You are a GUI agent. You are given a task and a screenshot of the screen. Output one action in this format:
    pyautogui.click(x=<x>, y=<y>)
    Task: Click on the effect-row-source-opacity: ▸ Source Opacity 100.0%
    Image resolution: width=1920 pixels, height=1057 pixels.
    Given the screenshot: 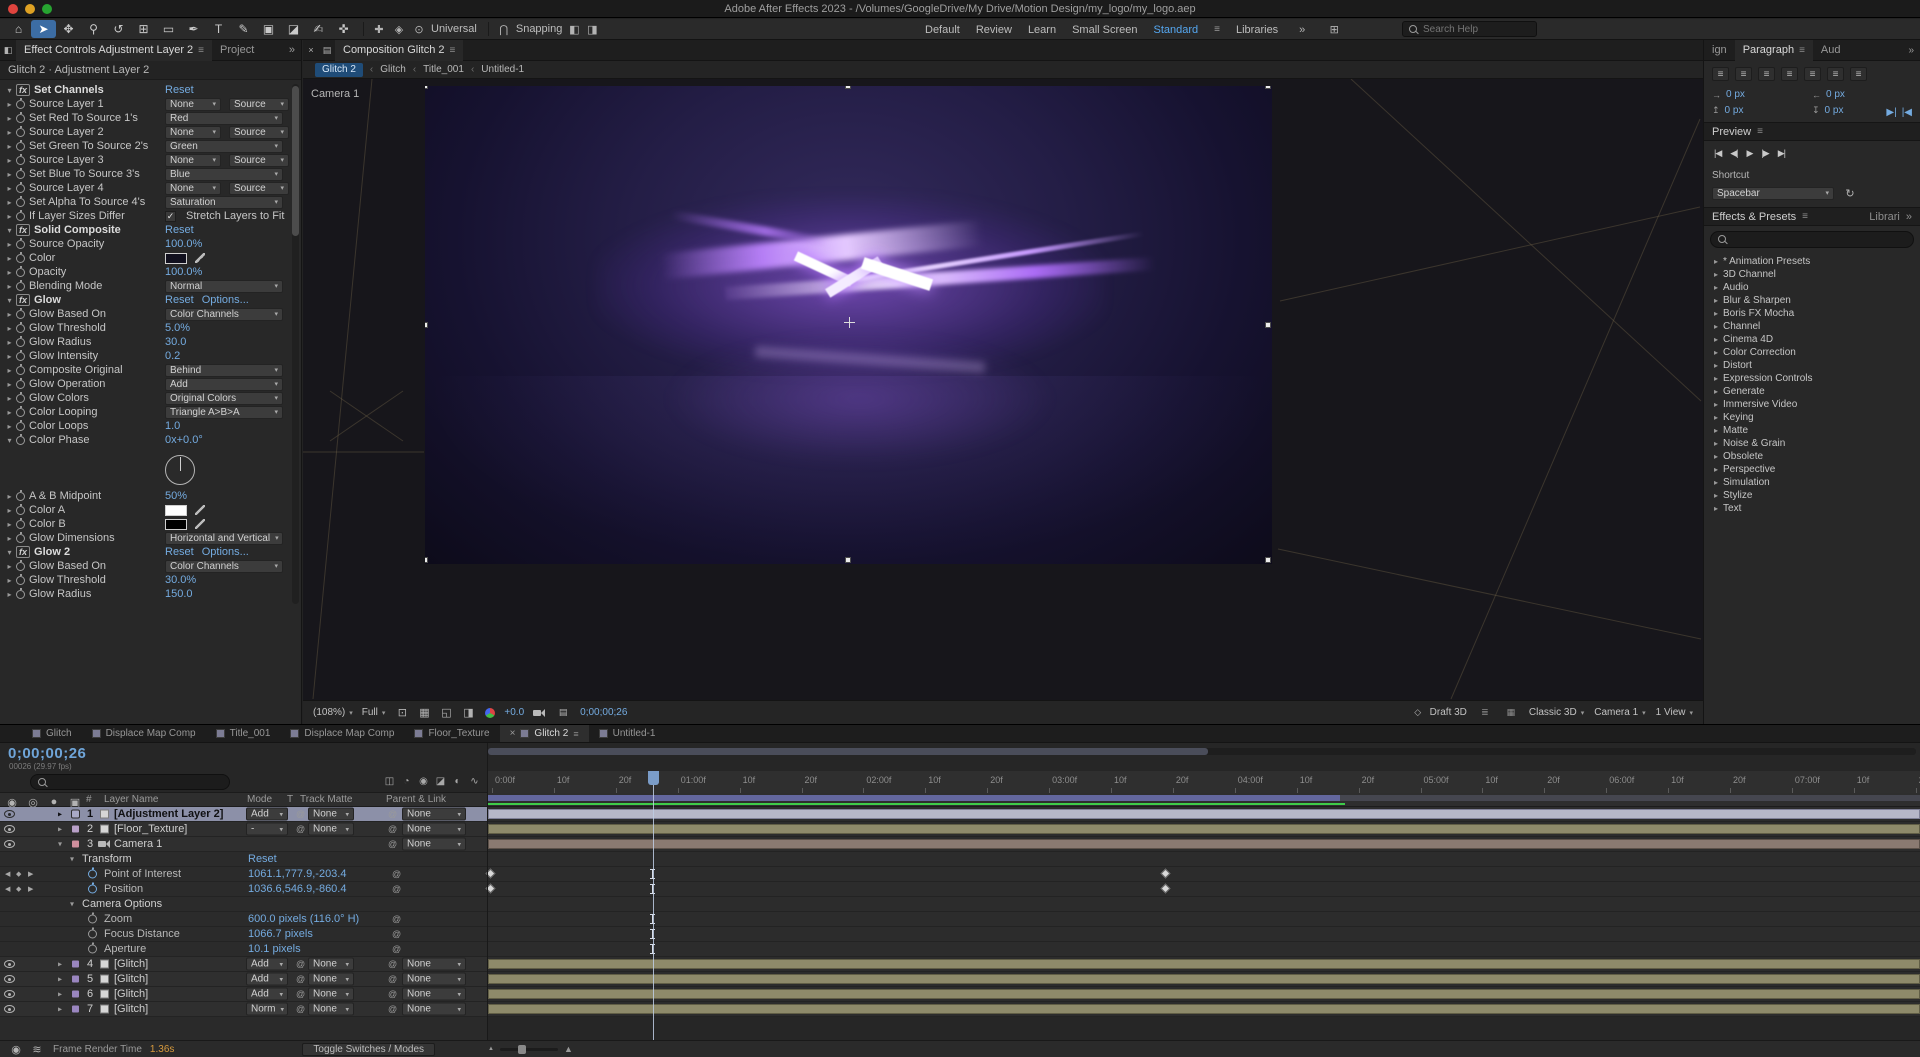 What is the action you would take?
    pyautogui.click(x=146, y=244)
    